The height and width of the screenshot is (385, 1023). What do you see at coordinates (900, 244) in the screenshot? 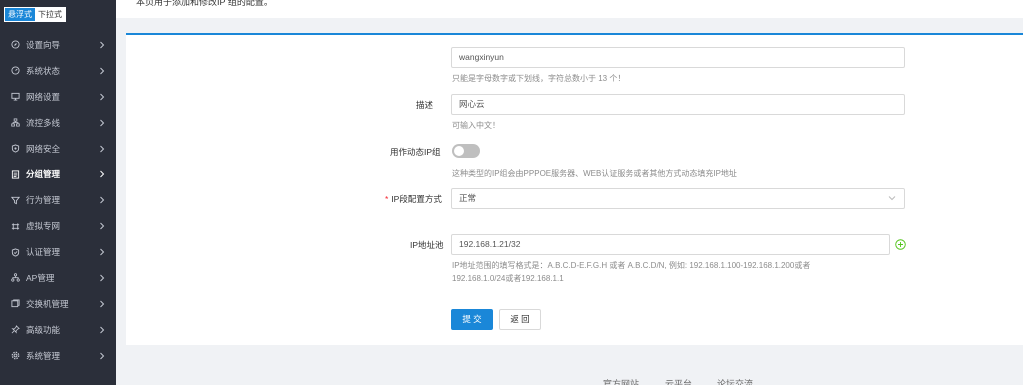
I see `add-circle-icon` at bounding box center [900, 244].